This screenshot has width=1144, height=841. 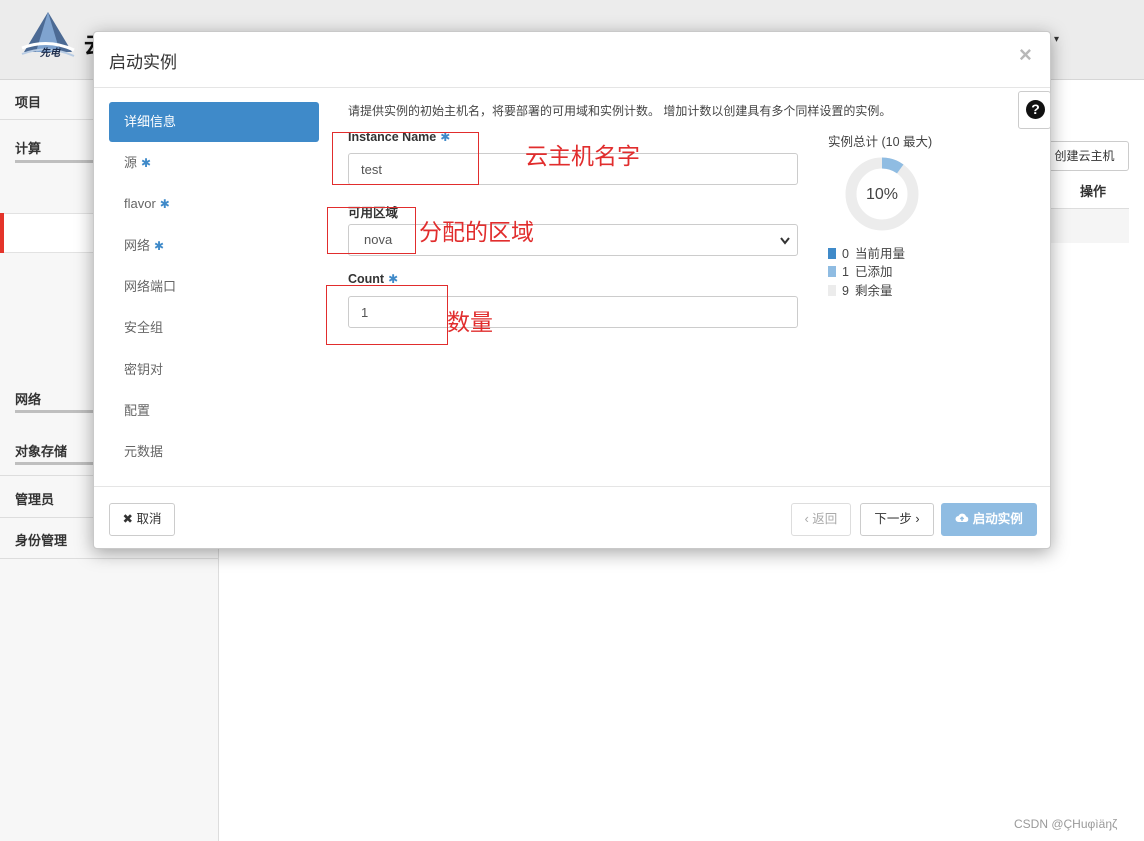 What do you see at coordinates (127, 519) in the screenshot?
I see `close-icon: ✖` at bounding box center [127, 519].